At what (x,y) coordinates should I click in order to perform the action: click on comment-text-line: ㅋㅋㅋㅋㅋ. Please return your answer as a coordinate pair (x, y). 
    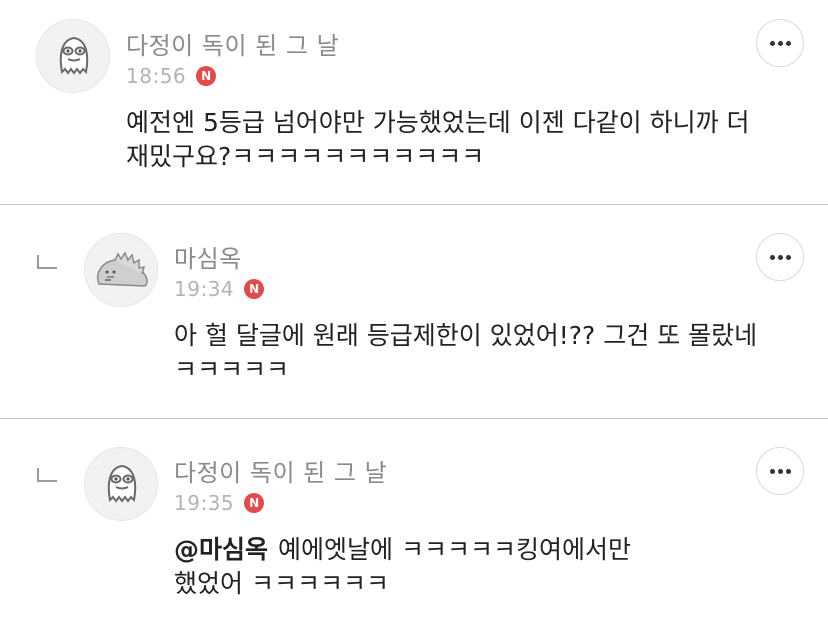
    Looking at the image, I should click on (232, 369).